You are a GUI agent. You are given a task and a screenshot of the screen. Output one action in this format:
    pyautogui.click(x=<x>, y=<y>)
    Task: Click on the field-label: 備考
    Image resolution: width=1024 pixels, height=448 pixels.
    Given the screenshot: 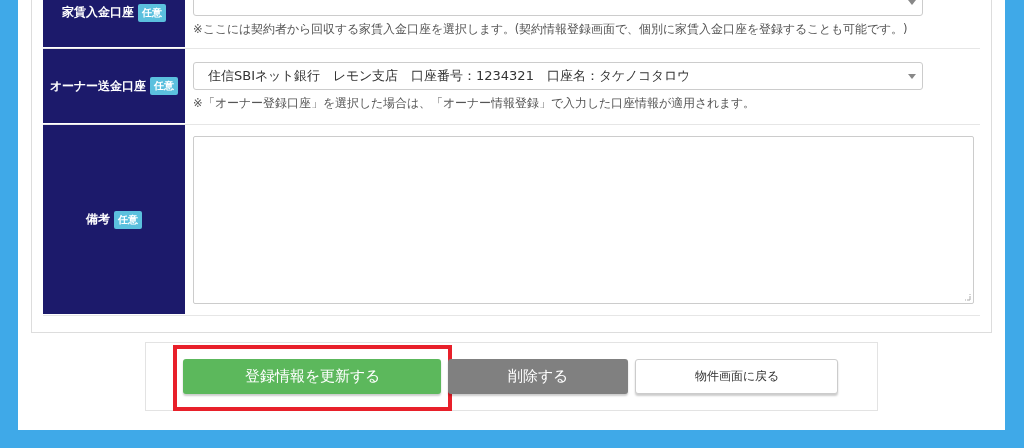 What is the action you would take?
    pyautogui.click(x=98, y=219)
    